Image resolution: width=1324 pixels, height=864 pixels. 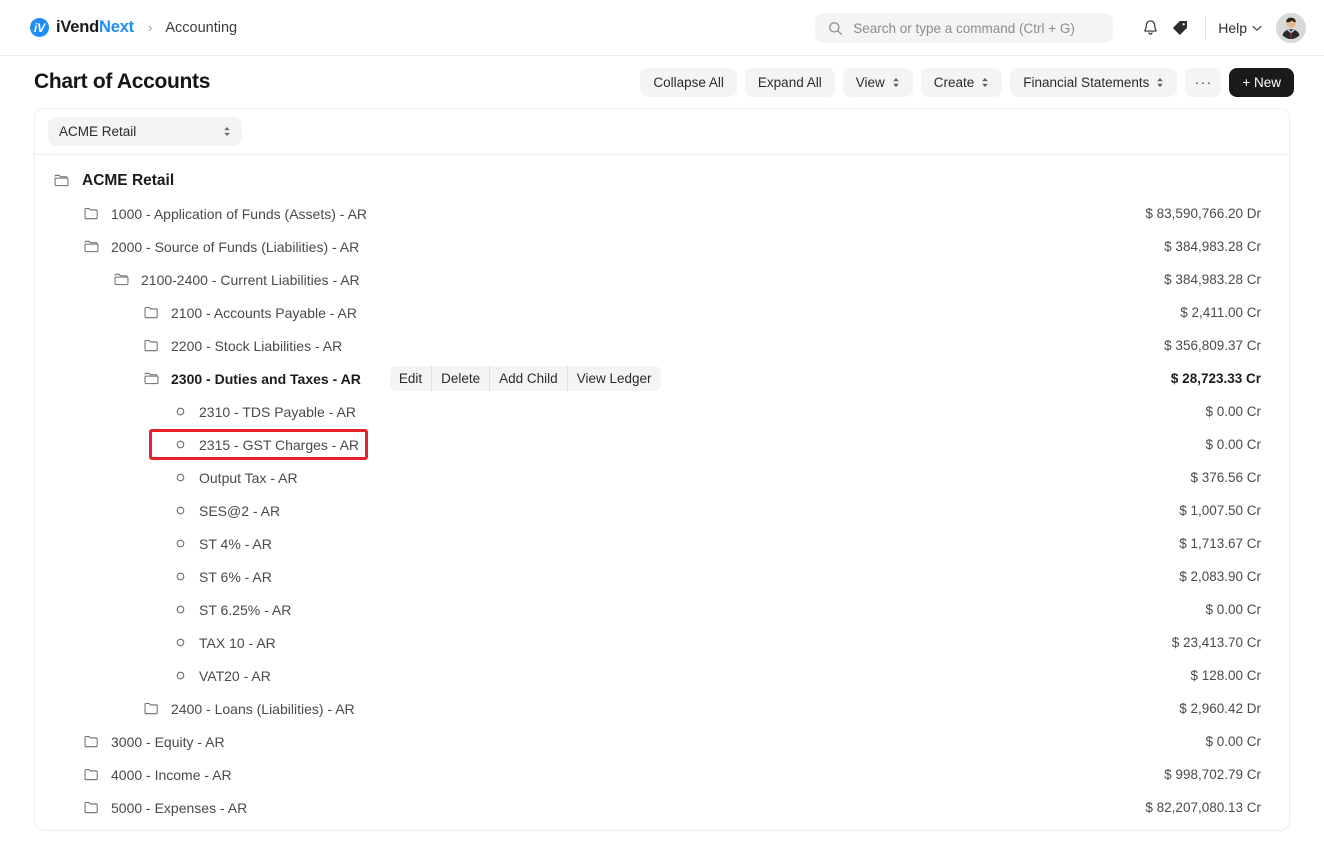 What do you see at coordinates (1206, 28) in the screenshot?
I see `navbar-divider` at bounding box center [1206, 28].